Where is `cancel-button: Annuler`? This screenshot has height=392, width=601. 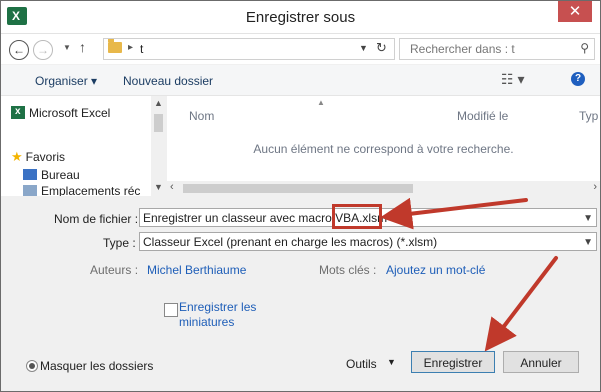
cancel-button: Annuler is located at coordinates (541, 362).